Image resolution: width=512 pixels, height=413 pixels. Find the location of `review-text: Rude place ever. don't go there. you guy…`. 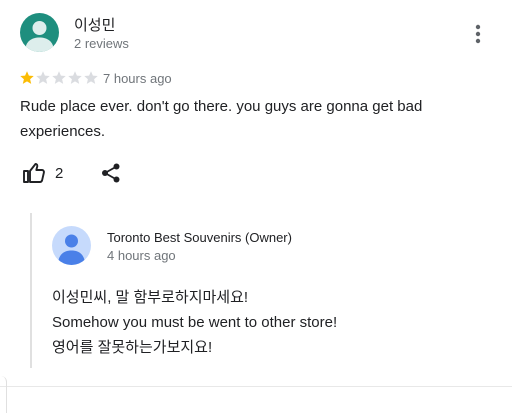

review-text: Rude place ever. don't go there. you guy… is located at coordinates (221, 119).